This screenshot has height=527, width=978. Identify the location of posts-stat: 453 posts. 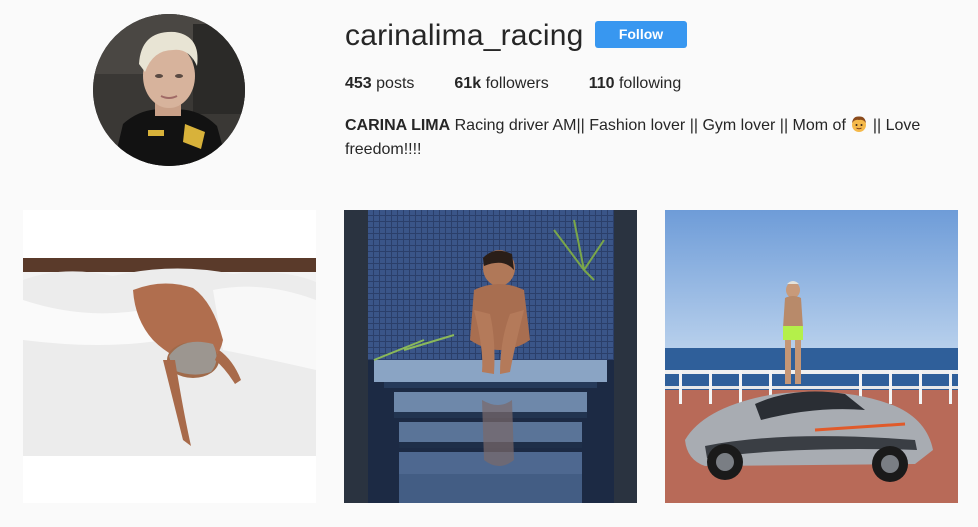
(379, 84).